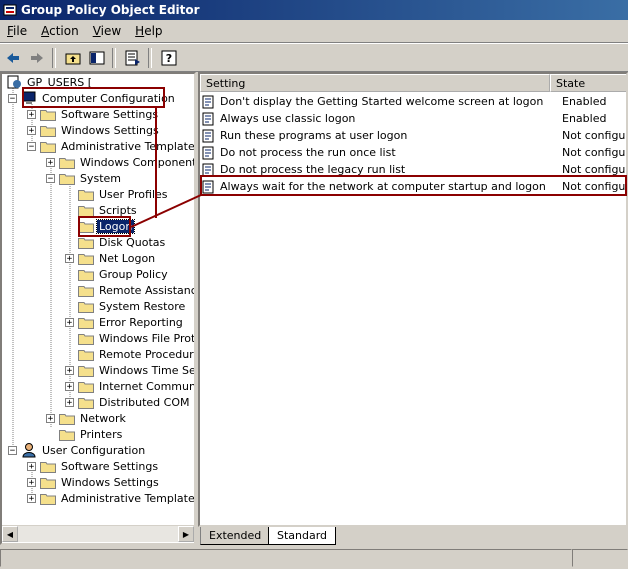 The height and width of the screenshot is (569, 628). I want to click on tree-software-settings: + Software Settings, so click(93, 114).